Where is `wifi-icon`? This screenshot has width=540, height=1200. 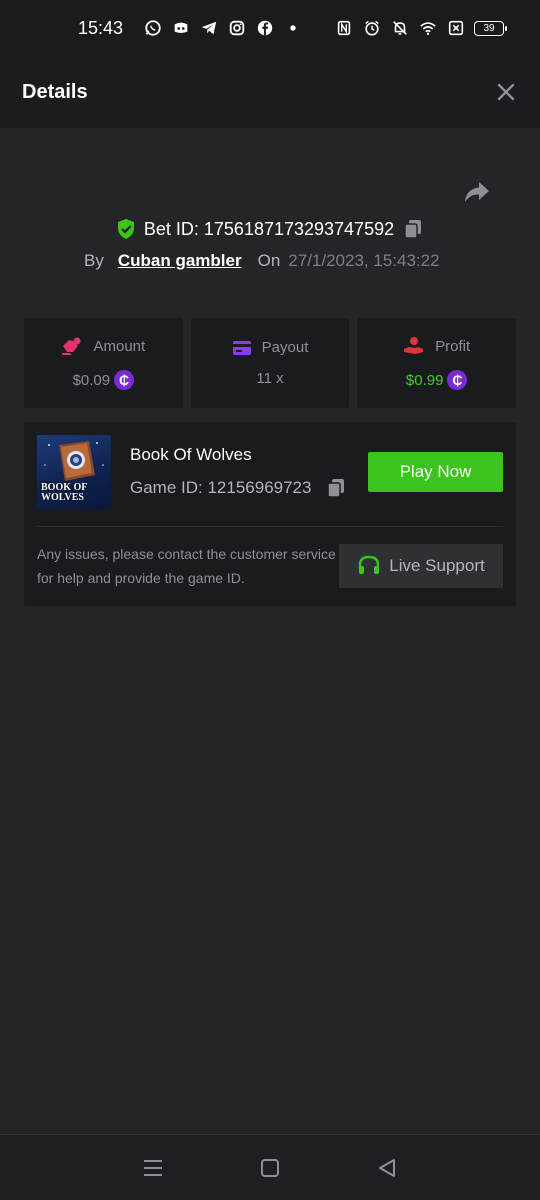 wifi-icon is located at coordinates (428, 28).